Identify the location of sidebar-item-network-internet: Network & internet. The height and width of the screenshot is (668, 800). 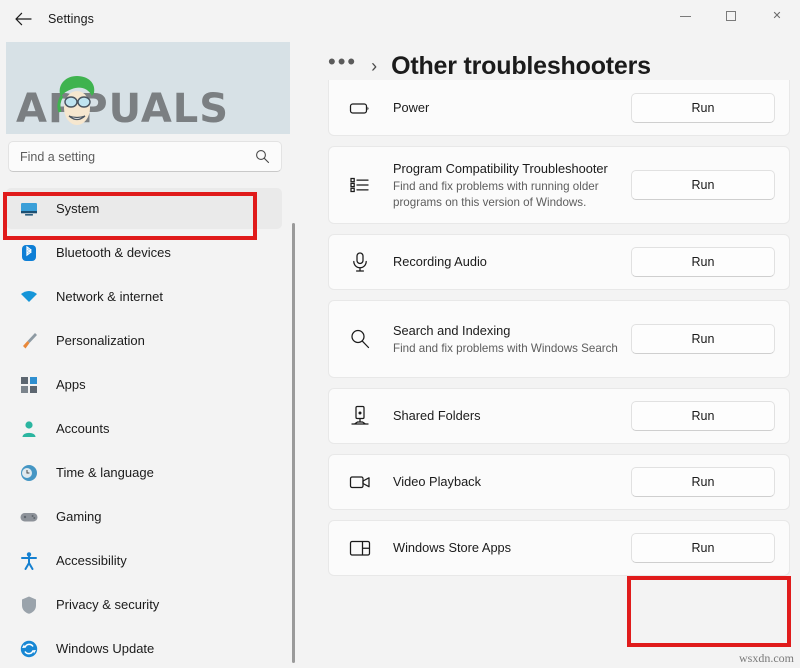
(144, 296).